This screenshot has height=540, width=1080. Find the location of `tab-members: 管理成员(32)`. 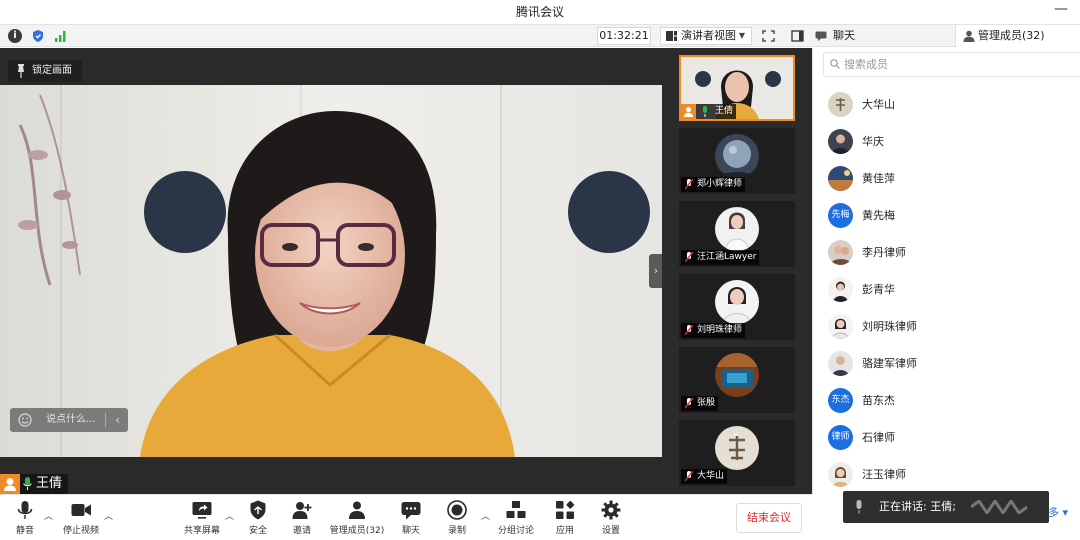

tab-members: 管理成员(32) is located at coordinates (1017, 36).